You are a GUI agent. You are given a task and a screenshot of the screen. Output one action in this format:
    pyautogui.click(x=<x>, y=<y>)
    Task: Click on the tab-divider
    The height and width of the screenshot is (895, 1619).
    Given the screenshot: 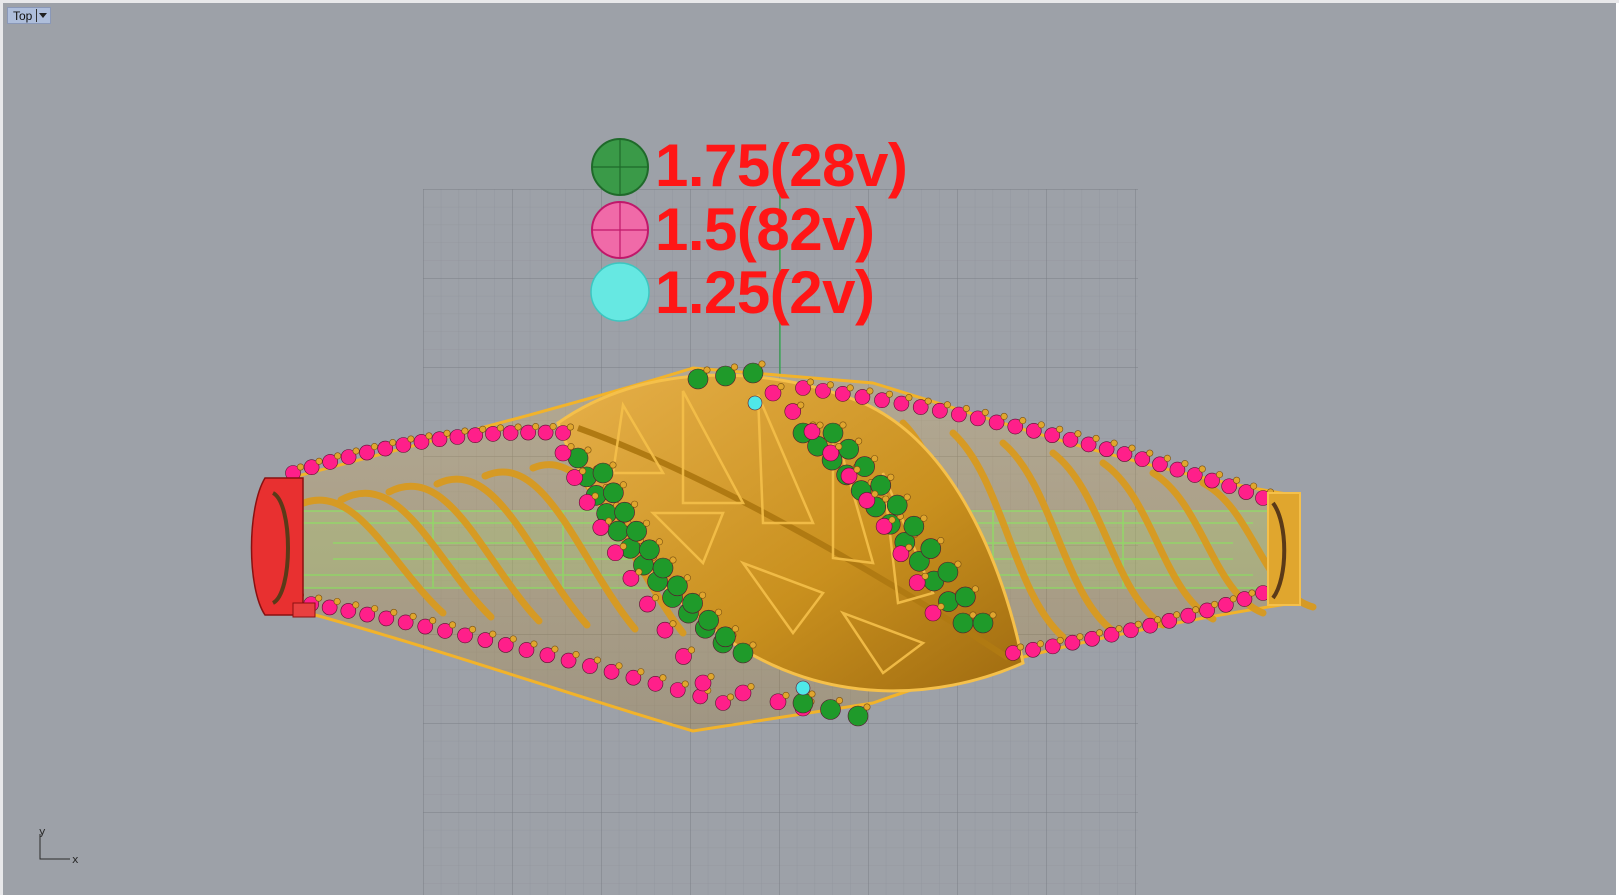 What is the action you would take?
    pyautogui.click(x=37, y=15)
    